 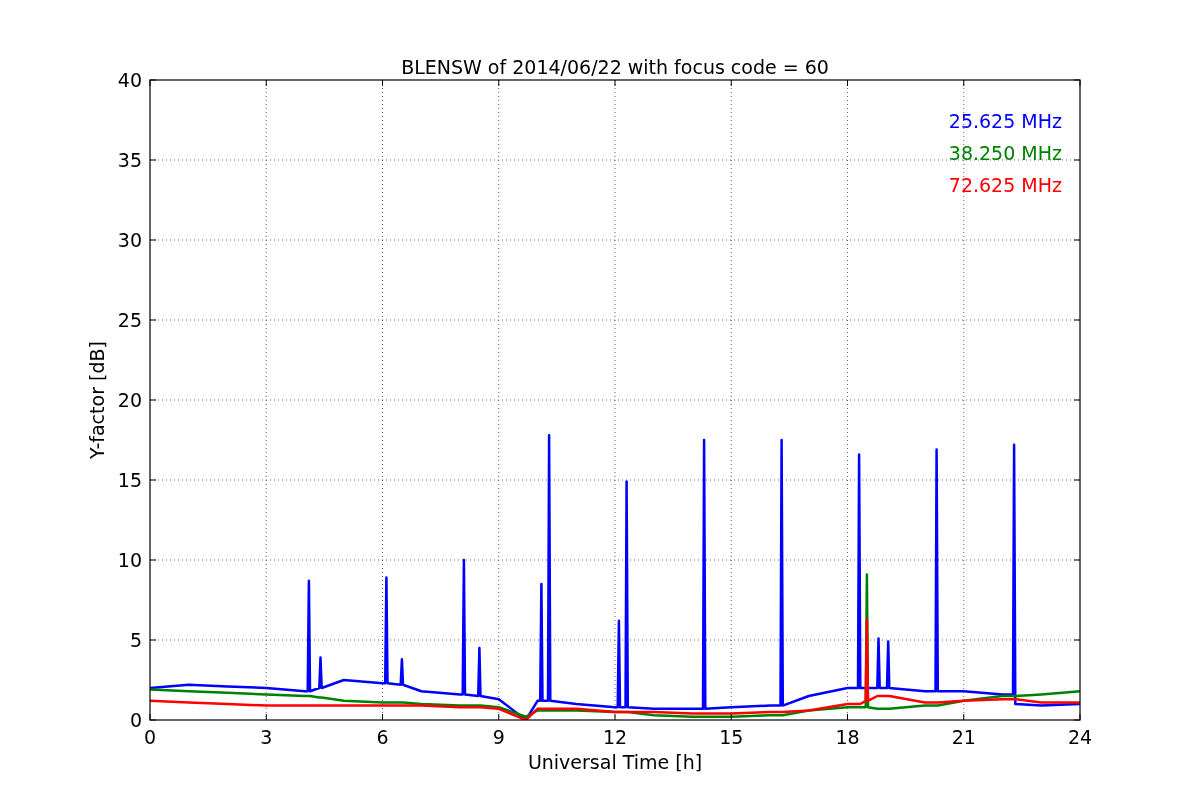 I want to click on tick-label: 30, so click(x=129, y=240).